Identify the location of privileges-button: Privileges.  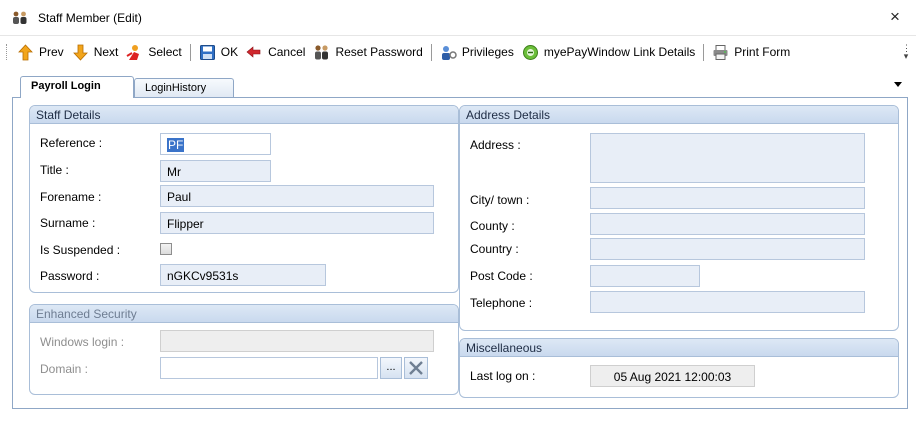
(477, 52).